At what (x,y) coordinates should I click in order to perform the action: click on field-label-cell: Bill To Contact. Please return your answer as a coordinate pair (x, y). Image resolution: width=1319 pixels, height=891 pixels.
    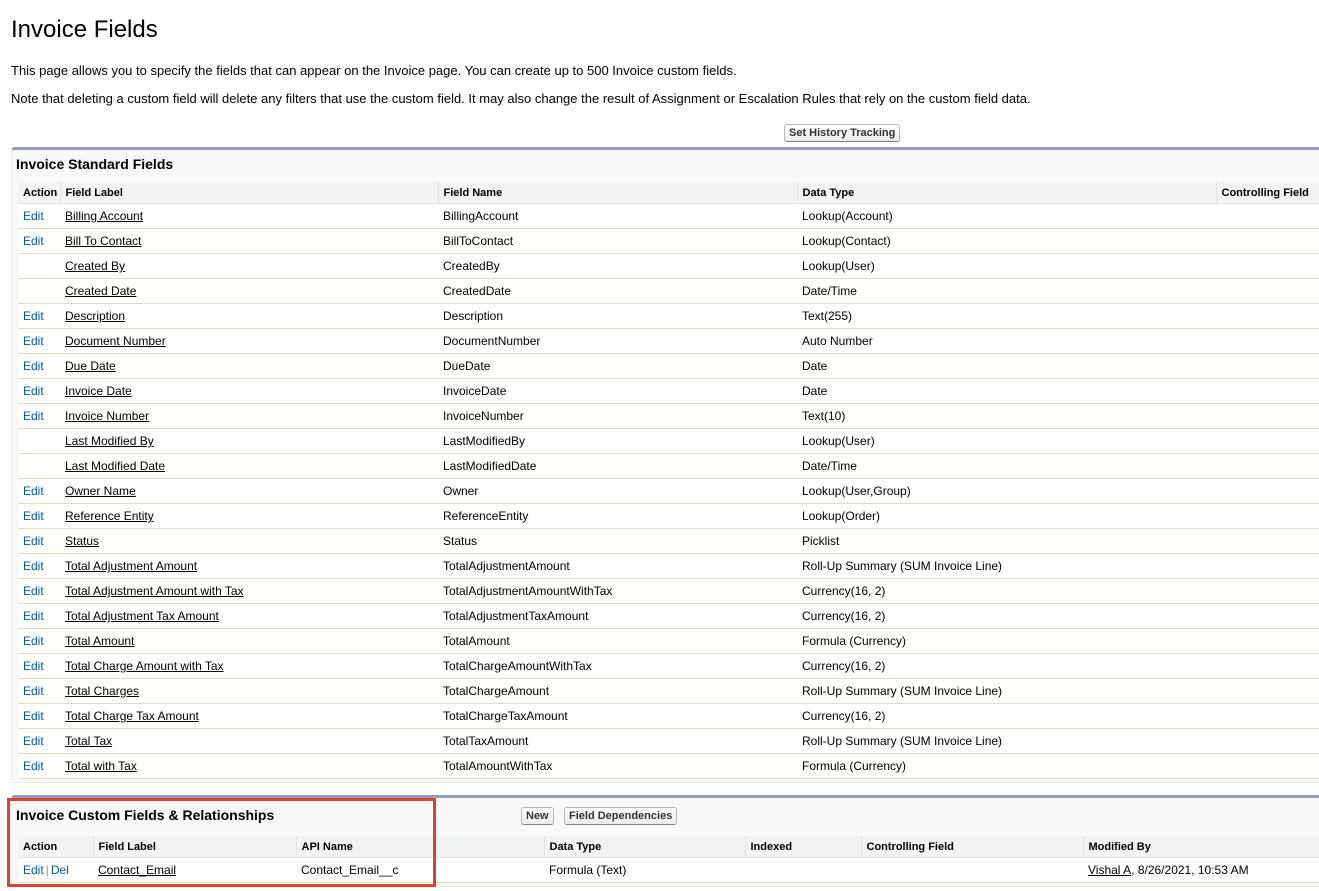
    Looking at the image, I should click on (249, 241).